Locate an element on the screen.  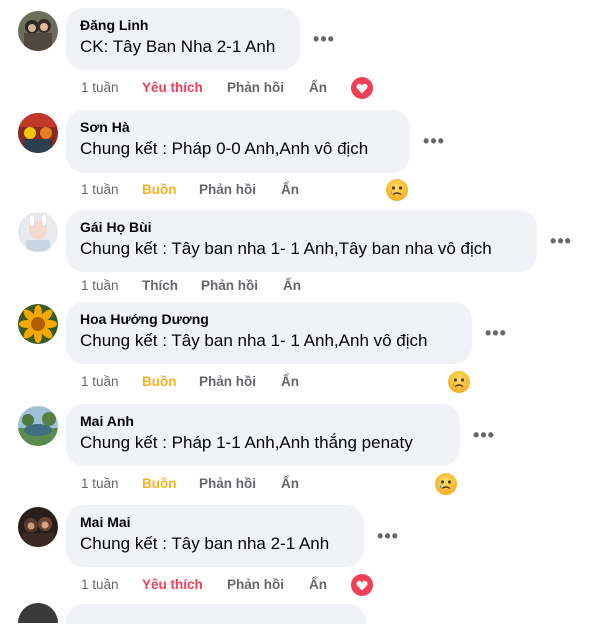
comment-text: Chung kết : Tây ban nha 2-1 Anh is located at coordinates (205, 543).